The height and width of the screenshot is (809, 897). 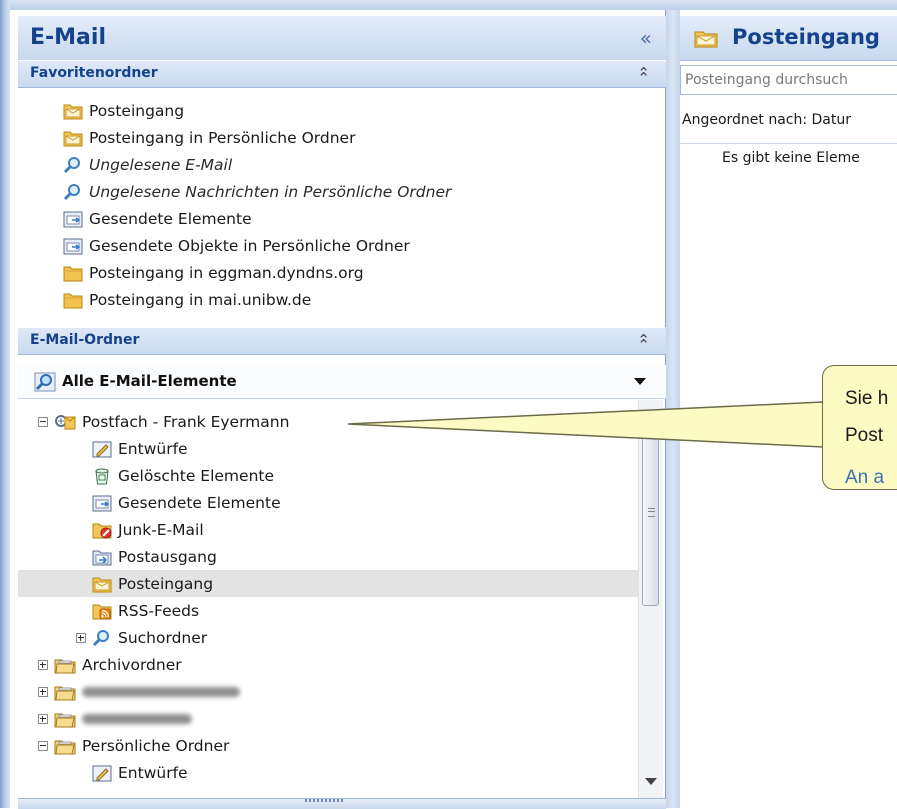 What do you see at coordinates (864, 478) in the screenshot?
I see `callout-link: An a` at bounding box center [864, 478].